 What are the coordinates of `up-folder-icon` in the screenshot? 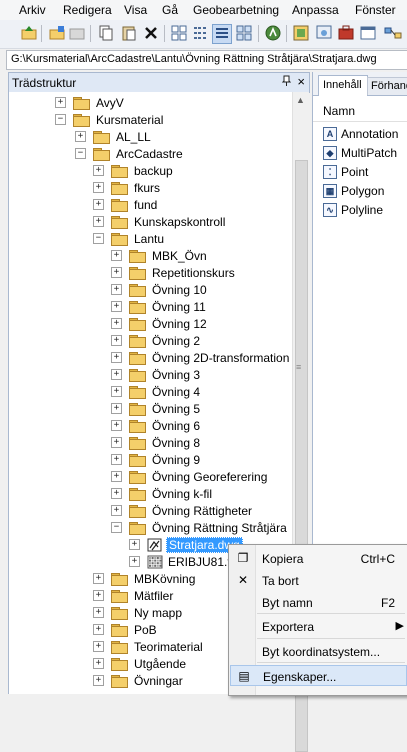 It's located at (29, 33).